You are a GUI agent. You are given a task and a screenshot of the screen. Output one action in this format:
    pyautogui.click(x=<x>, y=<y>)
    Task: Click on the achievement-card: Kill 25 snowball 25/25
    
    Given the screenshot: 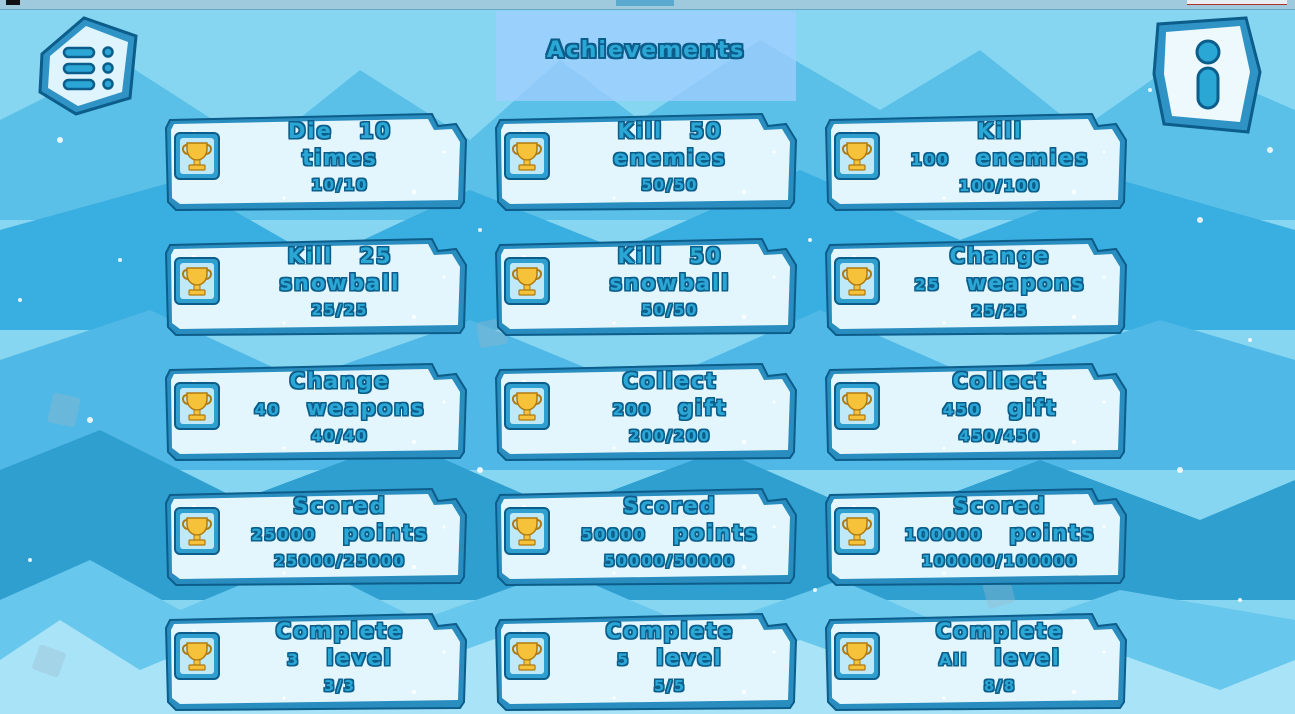 What is the action you would take?
    pyautogui.click(x=316, y=287)
    